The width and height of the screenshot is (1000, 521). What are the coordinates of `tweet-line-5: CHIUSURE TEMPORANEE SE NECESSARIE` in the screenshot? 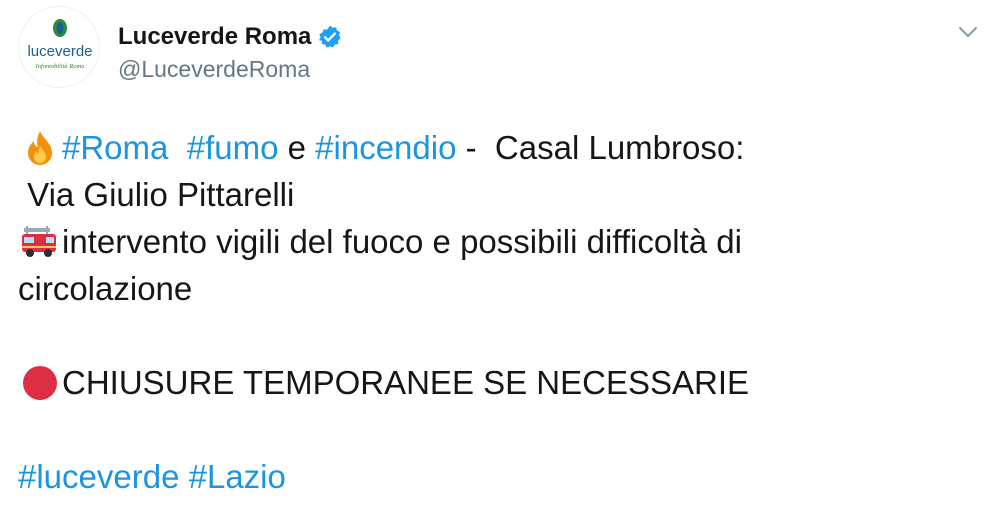 It's located at (498, 382).